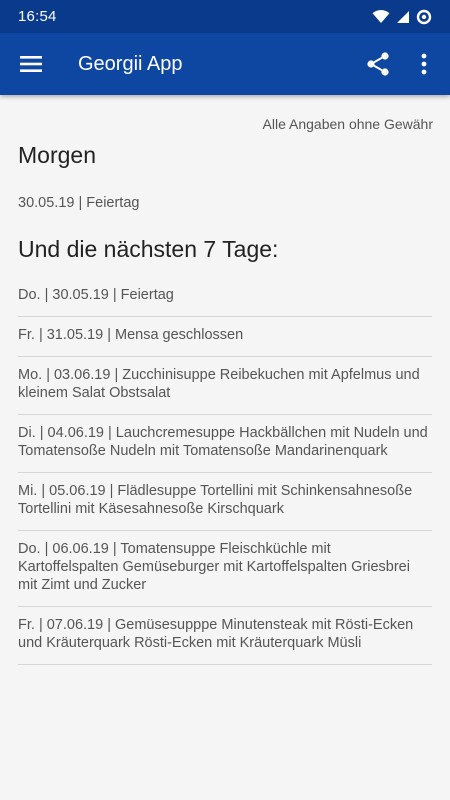  I want to click on menu-icon, so click(31, 64).